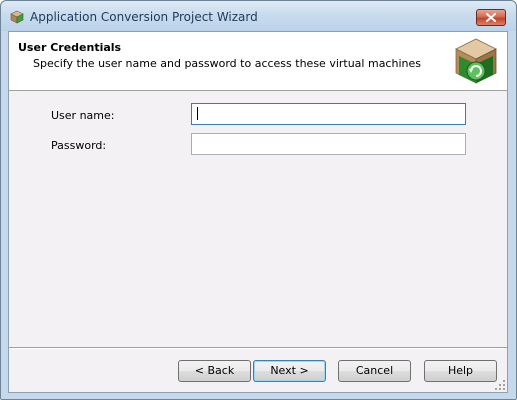 This screenshot has height=400, width=517. Describe the element at coordinates (258, 348) in the screenshot. I see `footer-divider` at that location.